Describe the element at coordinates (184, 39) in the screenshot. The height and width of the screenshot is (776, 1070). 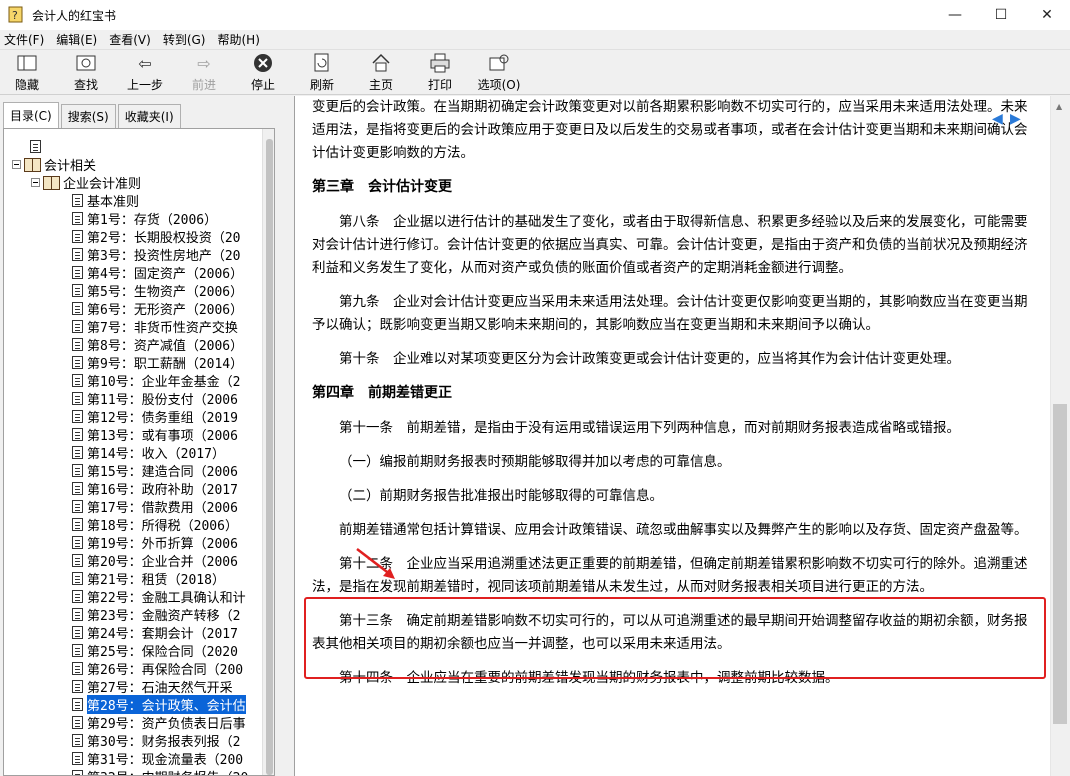
I see `menu-goto: 转到(G)` at that location.